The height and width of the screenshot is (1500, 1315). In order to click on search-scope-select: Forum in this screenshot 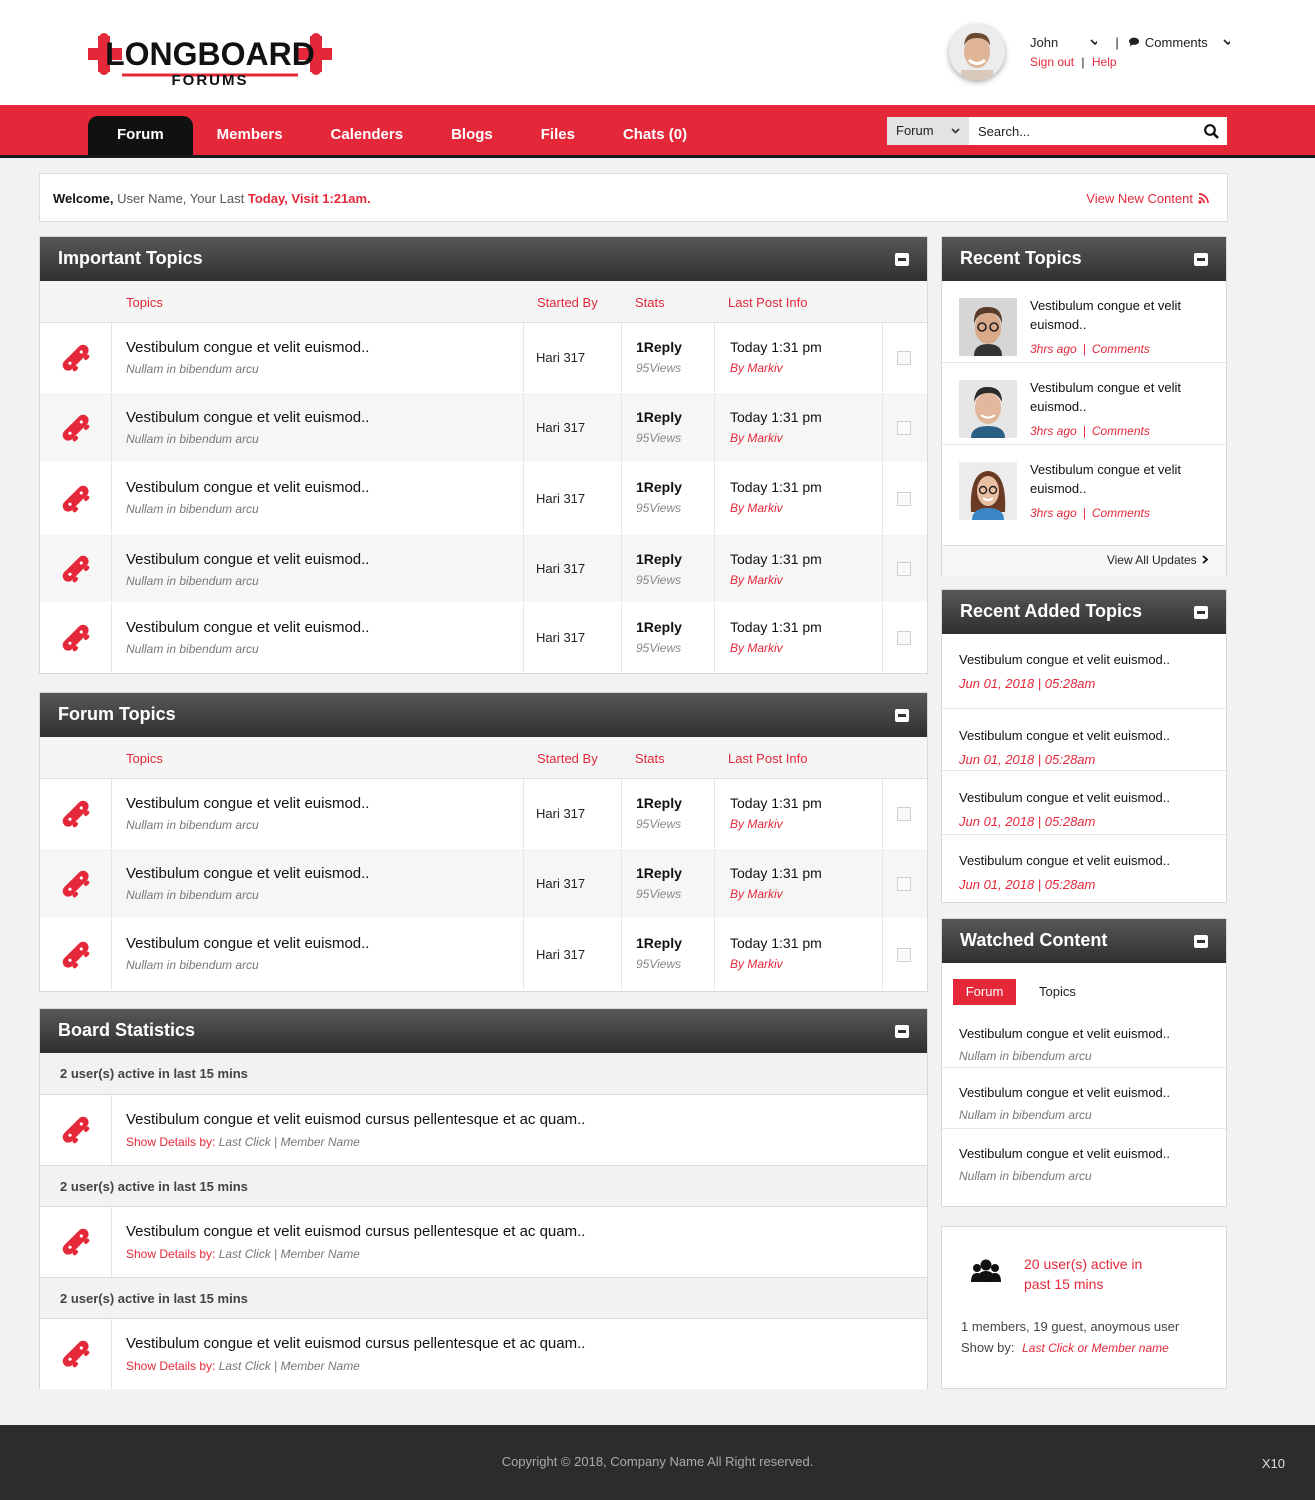, I will do `click(928, 131)`.